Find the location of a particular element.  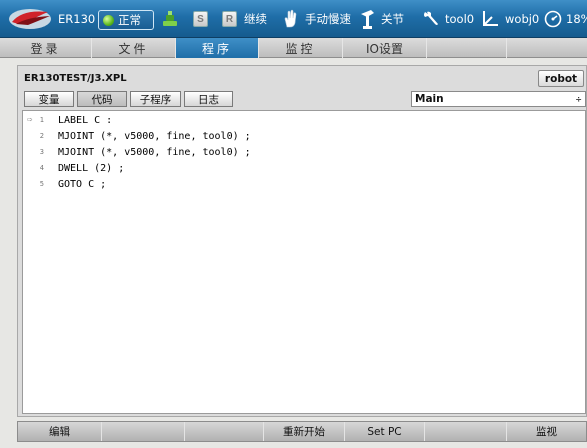

er-logo-icon is located at coordinates (31, 19).